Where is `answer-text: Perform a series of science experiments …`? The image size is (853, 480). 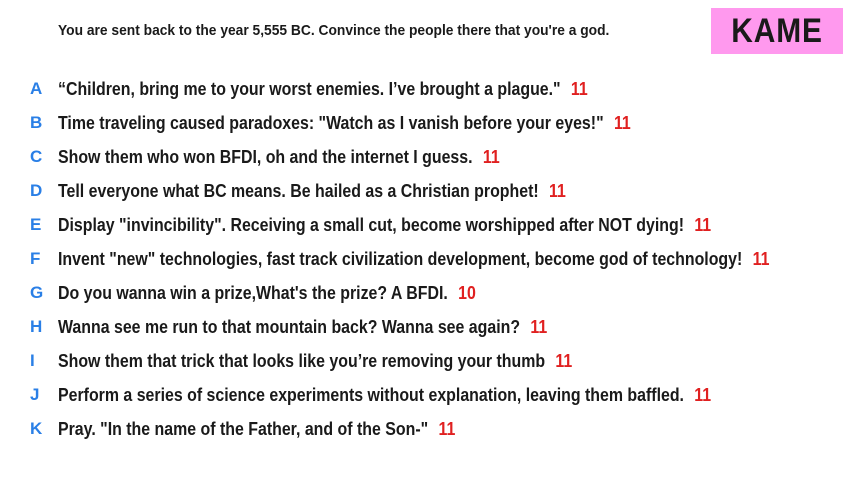 answer-text: Perform a series of science experiments … is located at coordinates (371, 394).